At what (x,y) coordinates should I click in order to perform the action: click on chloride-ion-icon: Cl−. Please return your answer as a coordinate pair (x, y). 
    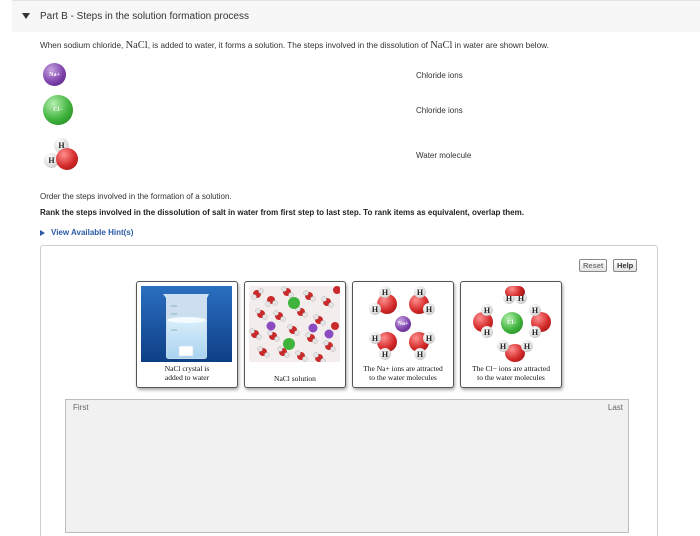
    Looking at the image, I should click on (58, 110).